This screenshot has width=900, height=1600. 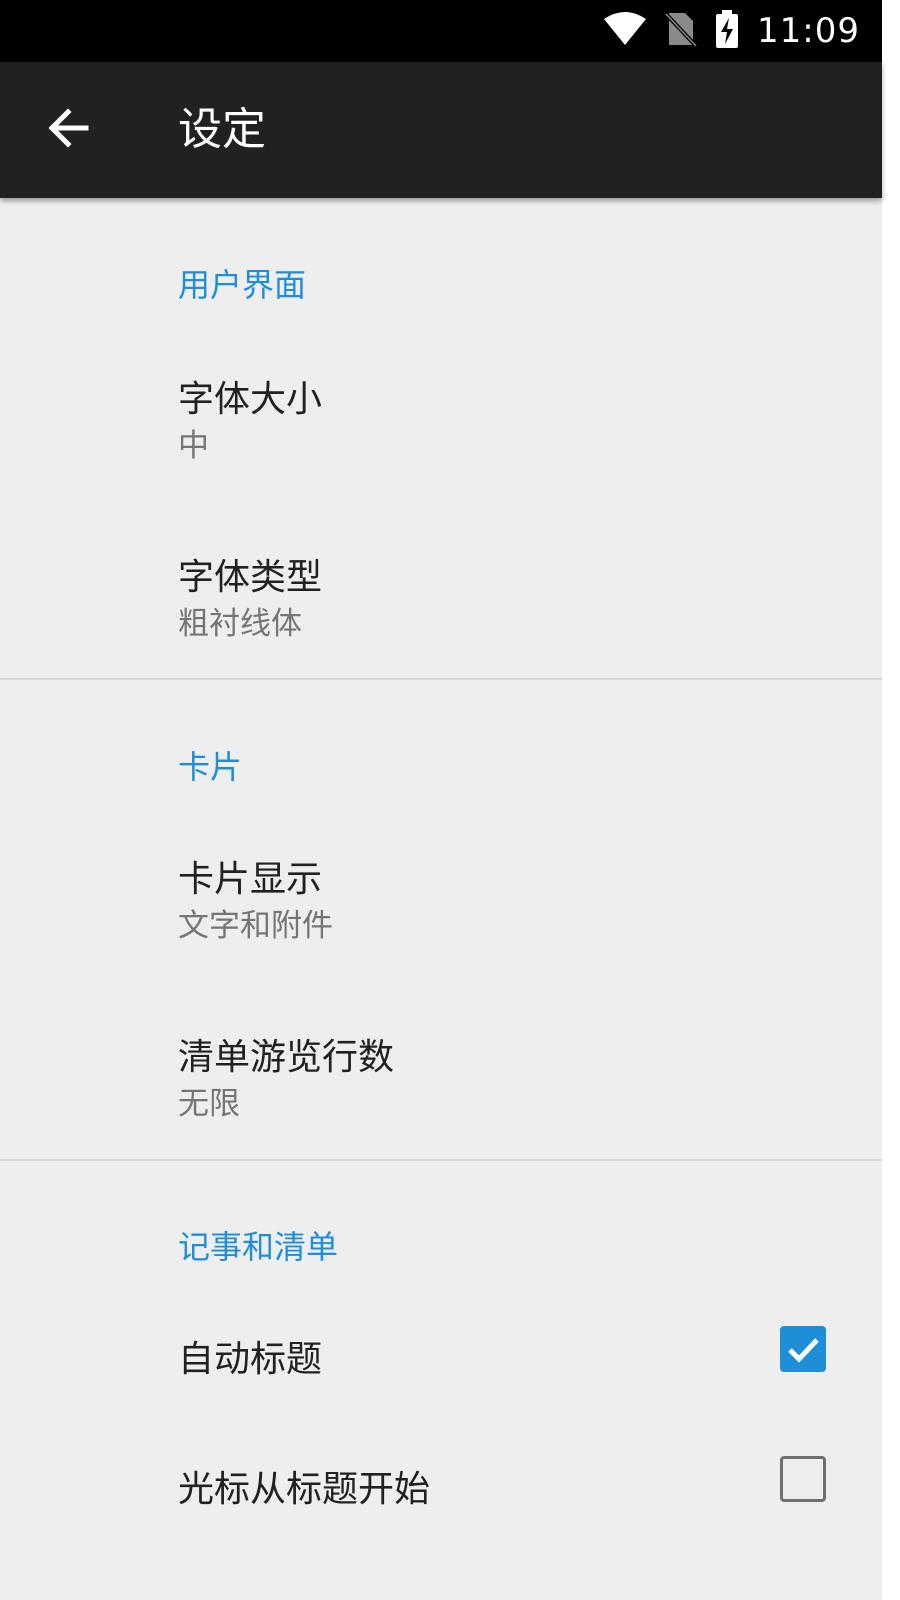 I want to click on pref-summary: 粗衬线体, so click(x=240, y=624).